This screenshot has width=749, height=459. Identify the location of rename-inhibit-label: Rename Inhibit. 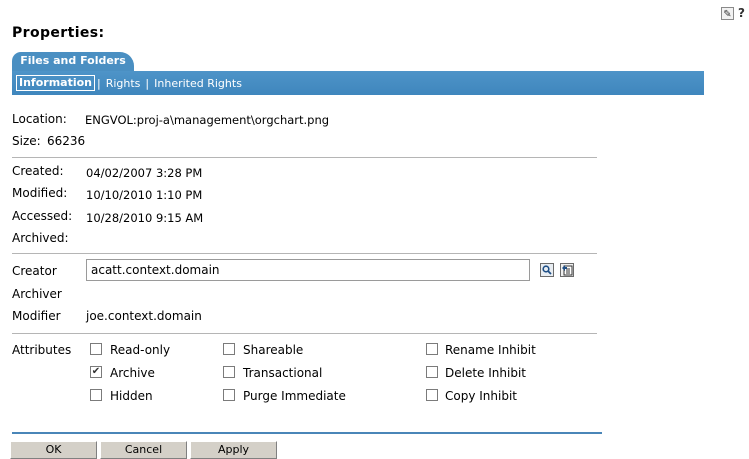
(490, 350).